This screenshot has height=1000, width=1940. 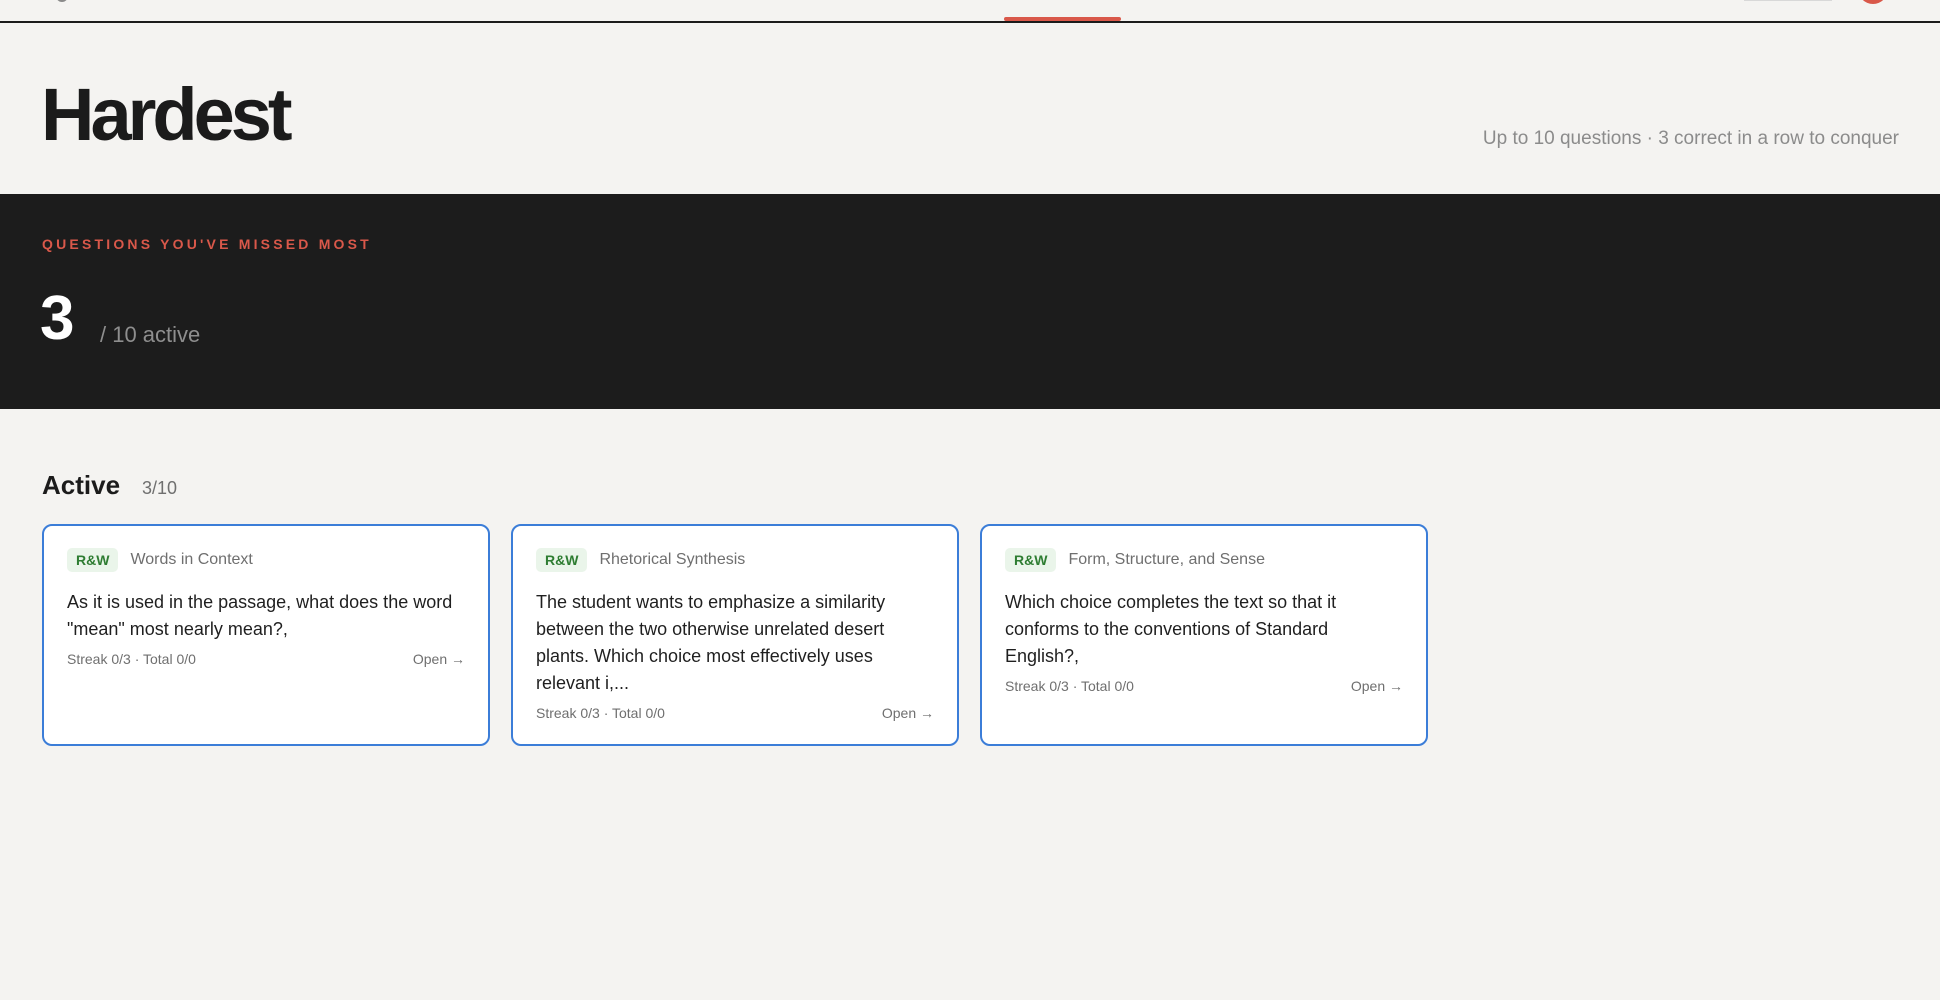 What do you see at coordinates (207, 244) in the screenshot?
I see `banner-eyebrow: QUESTIONS YOU'VE MISSED MOST` at bounding box center [207, 244].